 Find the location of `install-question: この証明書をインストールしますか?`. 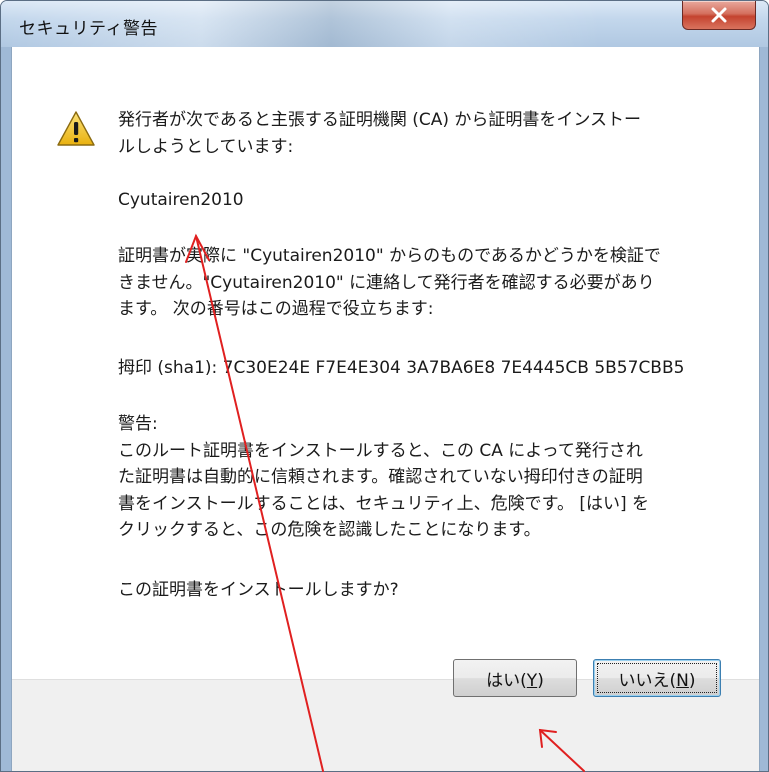

install-question: この証明書をインストールしますか? is located at coordinates (425, 590).